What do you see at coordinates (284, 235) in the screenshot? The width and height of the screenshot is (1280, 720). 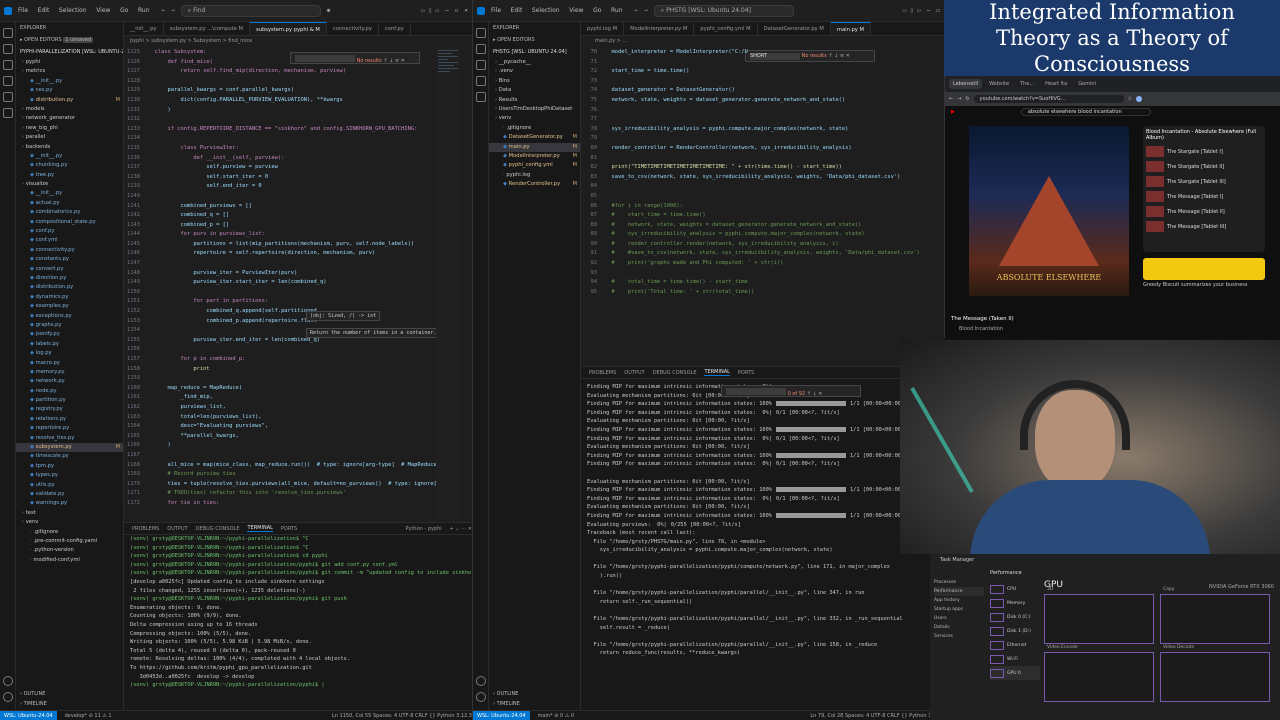 I see `code-line: 1144 for purv in purviews_list:` at bounding box center [284, 235].